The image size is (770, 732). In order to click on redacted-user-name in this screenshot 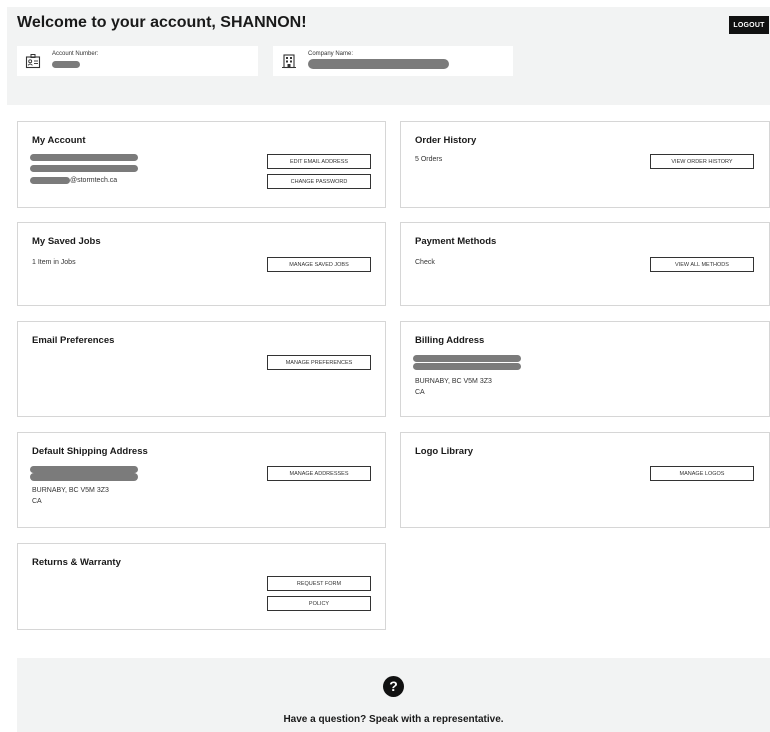, I will do `click(84, 157)`.